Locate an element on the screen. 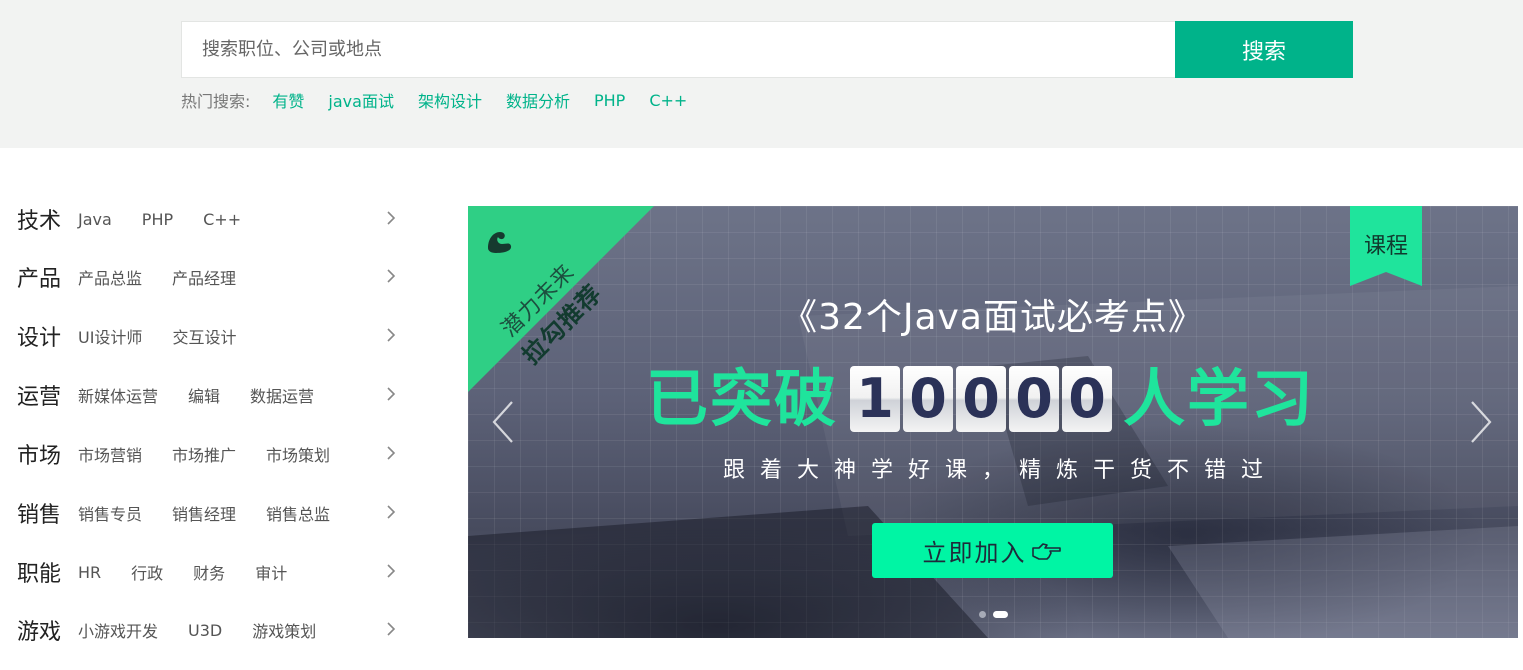 The width and height of the screenshot is (1523, 670). hot-search-link: 有赞 is located at coordinates (288, 100).